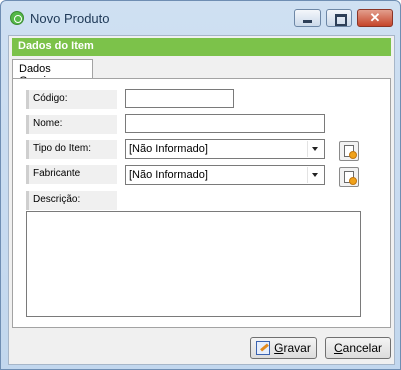  I want to click on descricao-label: Descrição:, so click(71, 200).